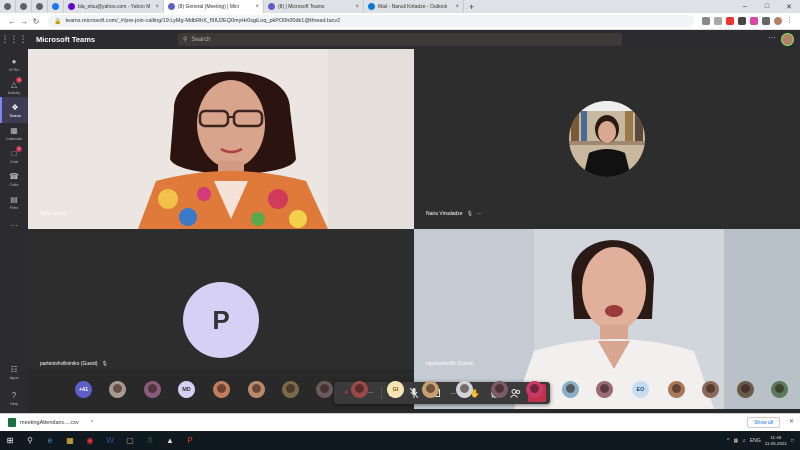 This screenshot has width=800, height=450. Describe the element at coordinates (471, 7) in the screenshot. I see `new-tab-button: +` at that location.